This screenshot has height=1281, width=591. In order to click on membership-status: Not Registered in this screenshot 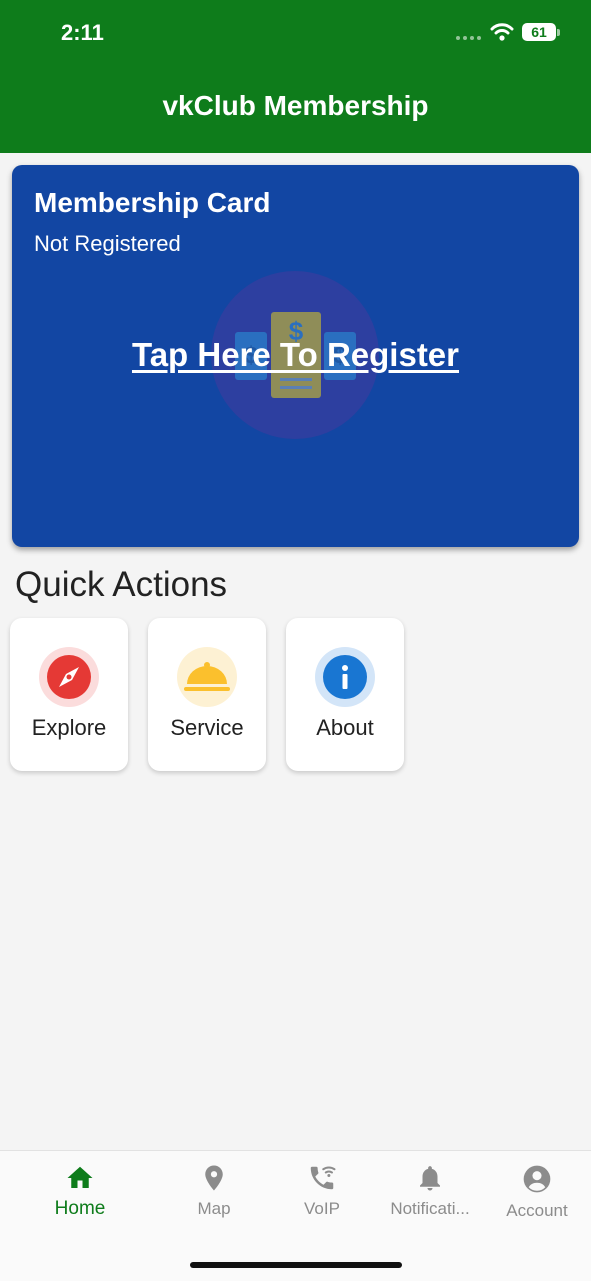, I will do `click(107, 243)`.